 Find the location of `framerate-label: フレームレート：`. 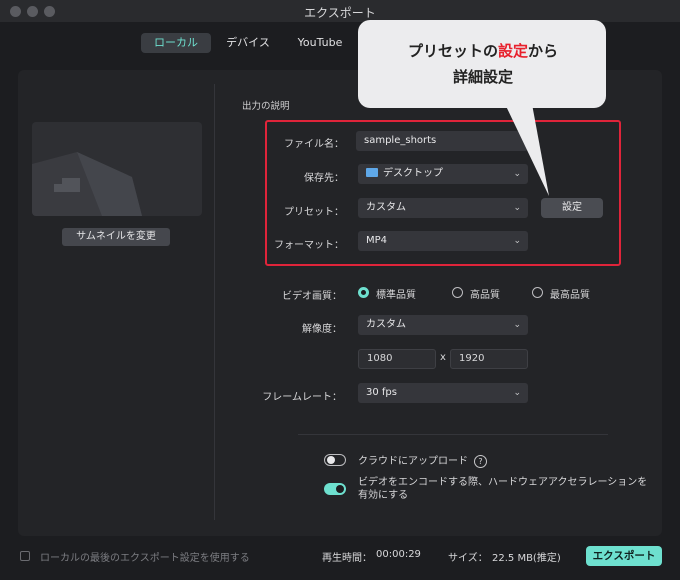

framerate-label: フレームレート： is located at coordinates (302, 397).